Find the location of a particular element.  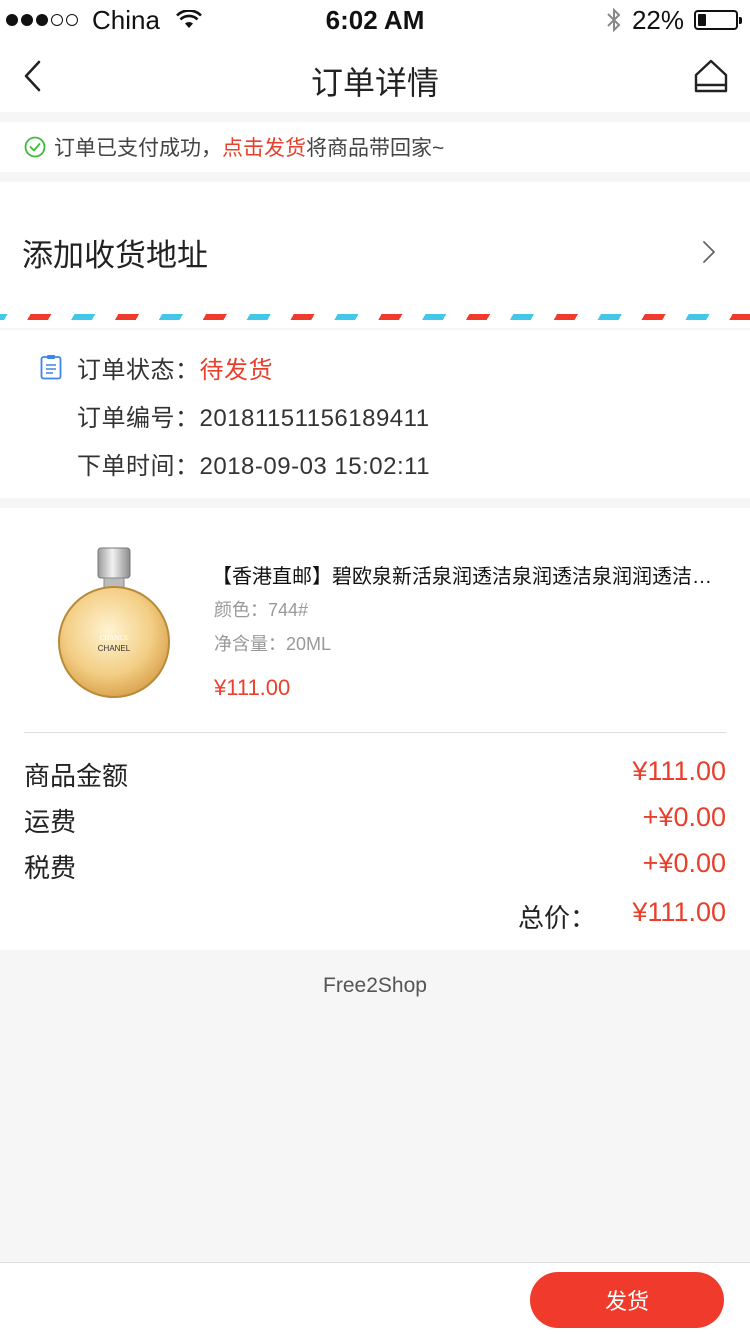

tax-label: 税费 is located at coordinates (50, 868).